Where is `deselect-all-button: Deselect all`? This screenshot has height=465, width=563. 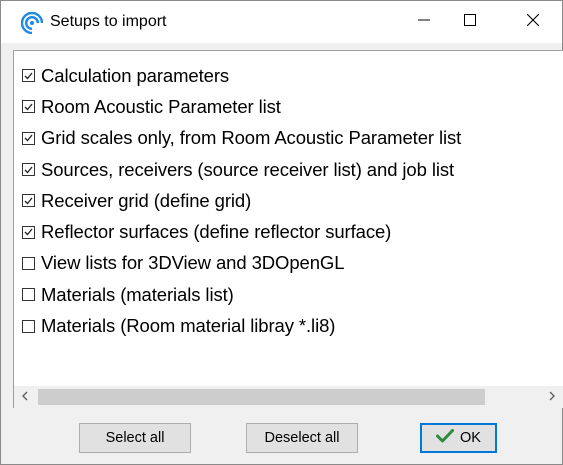 deselect-all-button: Deselect all is located at coordinates (302, 438).